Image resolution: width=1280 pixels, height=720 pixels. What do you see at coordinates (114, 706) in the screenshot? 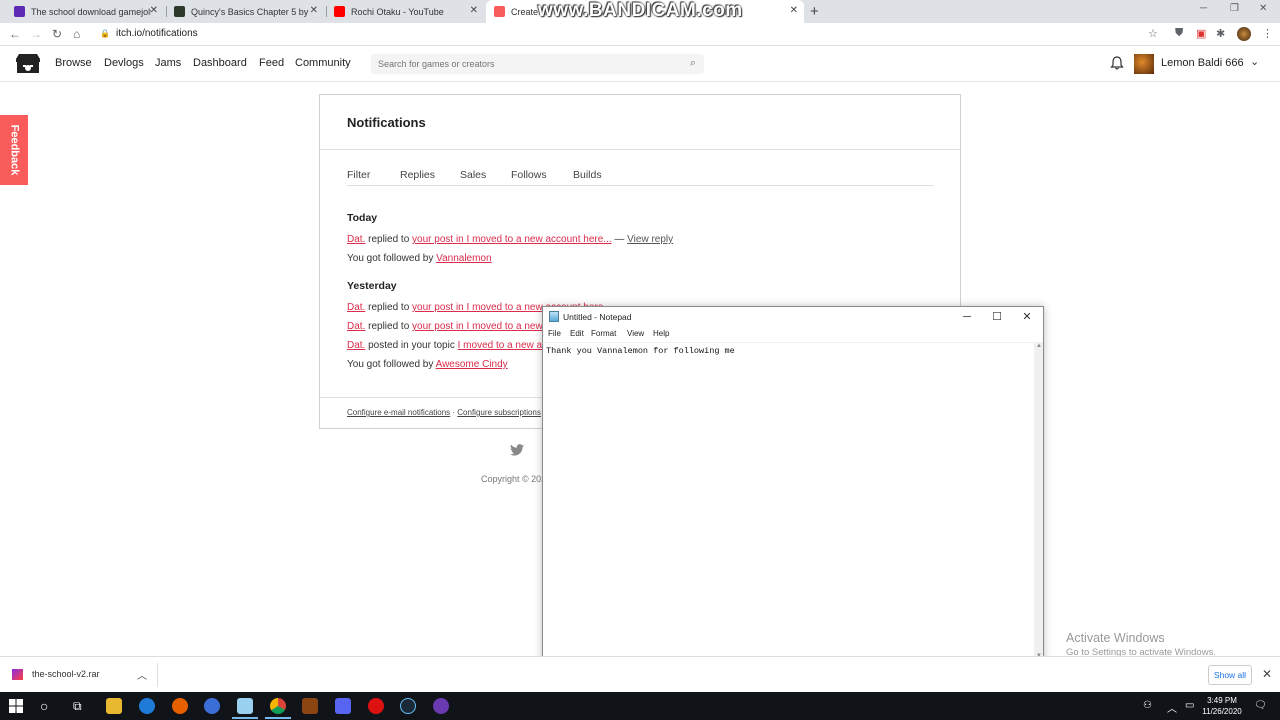
I see `file-explorer-icon` at bounding box center [114, 706].